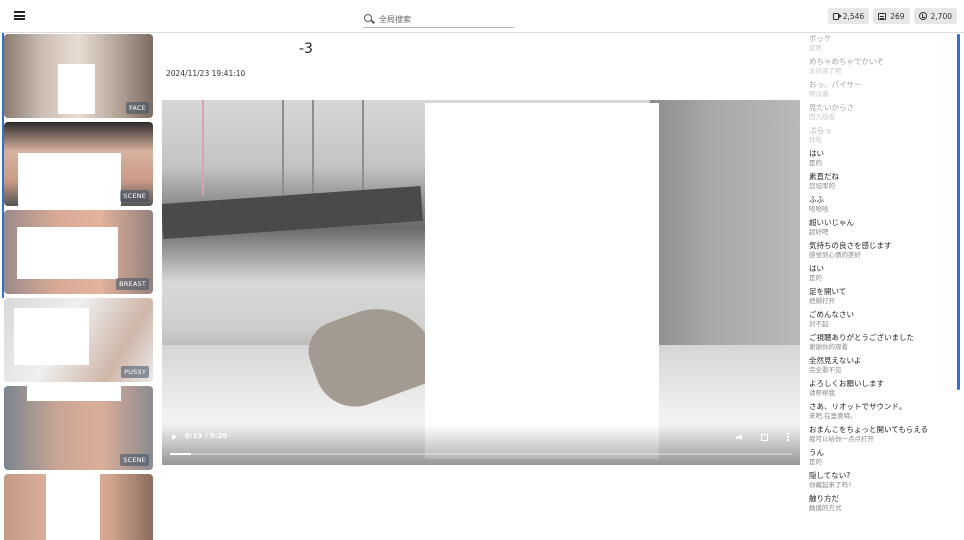 This screenshot has width=964, height=540. Describe the element at coordinates (882, 43) in the screenshot. I see `subtitle-item: ボッケ 泥死` at that location.